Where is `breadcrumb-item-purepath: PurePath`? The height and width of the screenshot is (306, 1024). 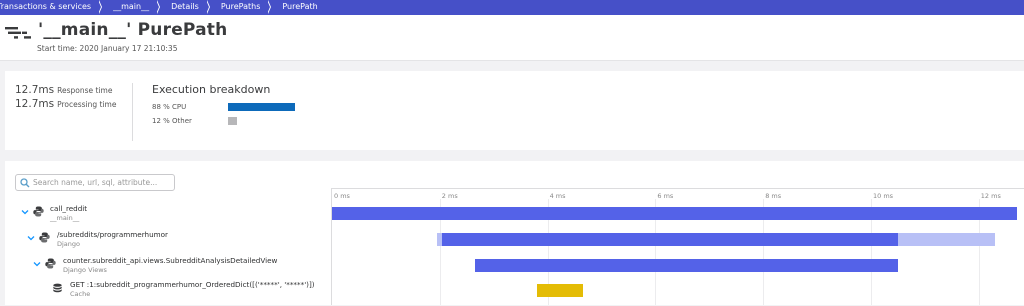
breadcrumb-item-purepath: PurePath is located at coordinates (296, 7).